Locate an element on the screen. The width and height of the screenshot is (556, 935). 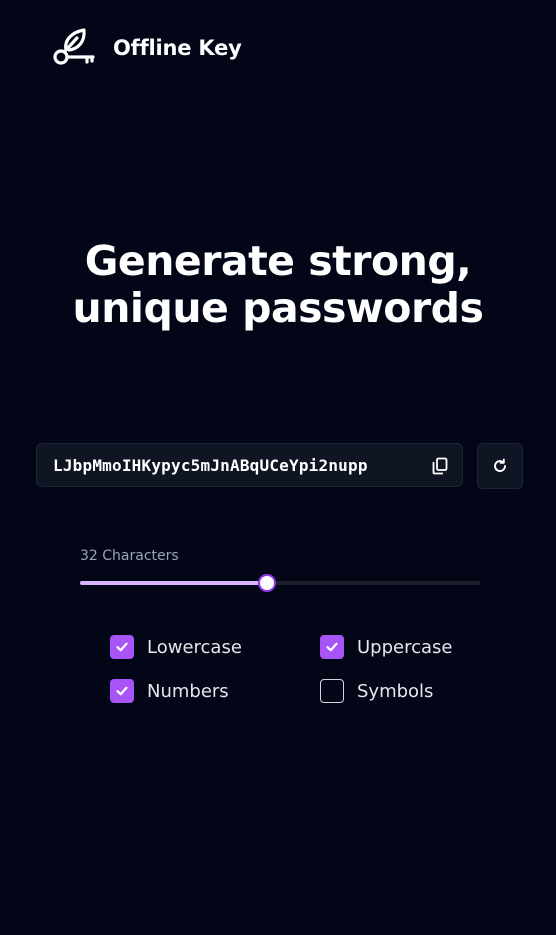
uppercase-label: Uppercase is located at coordinates (405, 647).